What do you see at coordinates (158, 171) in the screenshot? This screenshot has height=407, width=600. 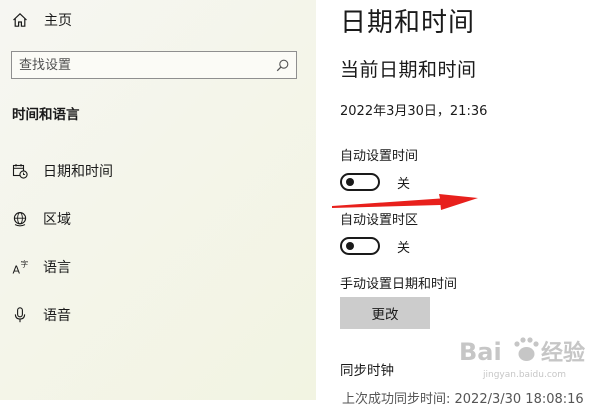 I see `sidebar-item-date-time: 日期和时间` at bounding box center [158, 171].